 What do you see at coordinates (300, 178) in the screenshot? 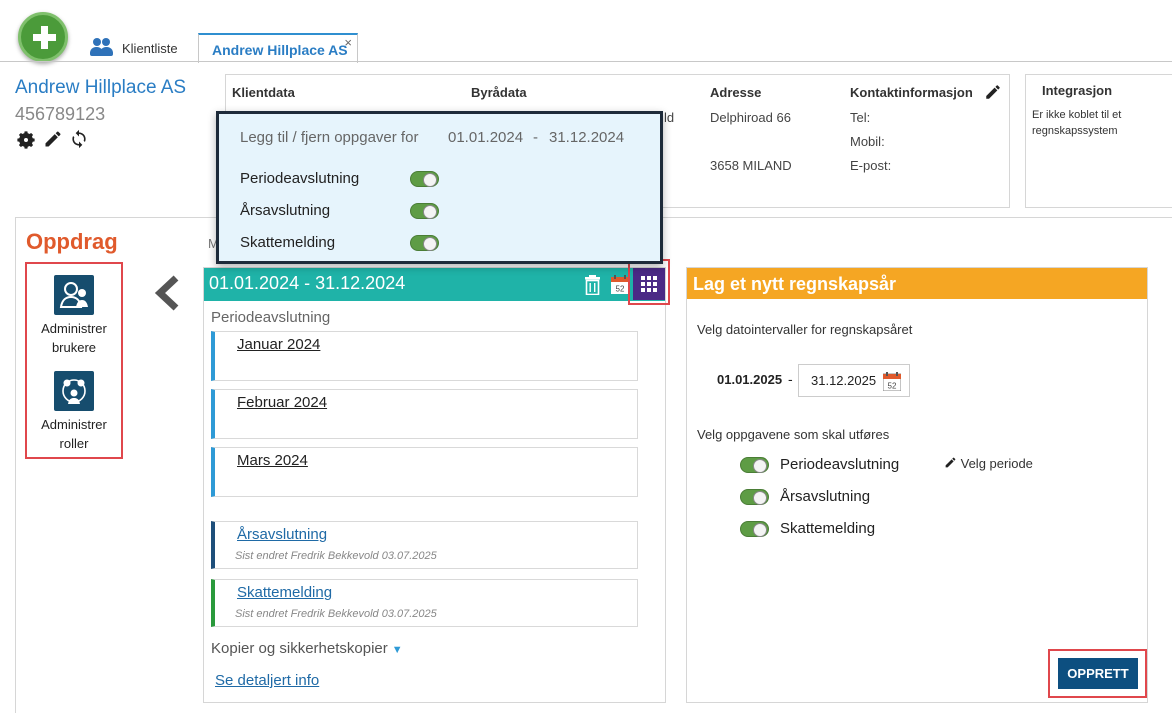
I see `popup-item-periodeavslutning: Periodeavslutning` at bounding box center [300, 178].